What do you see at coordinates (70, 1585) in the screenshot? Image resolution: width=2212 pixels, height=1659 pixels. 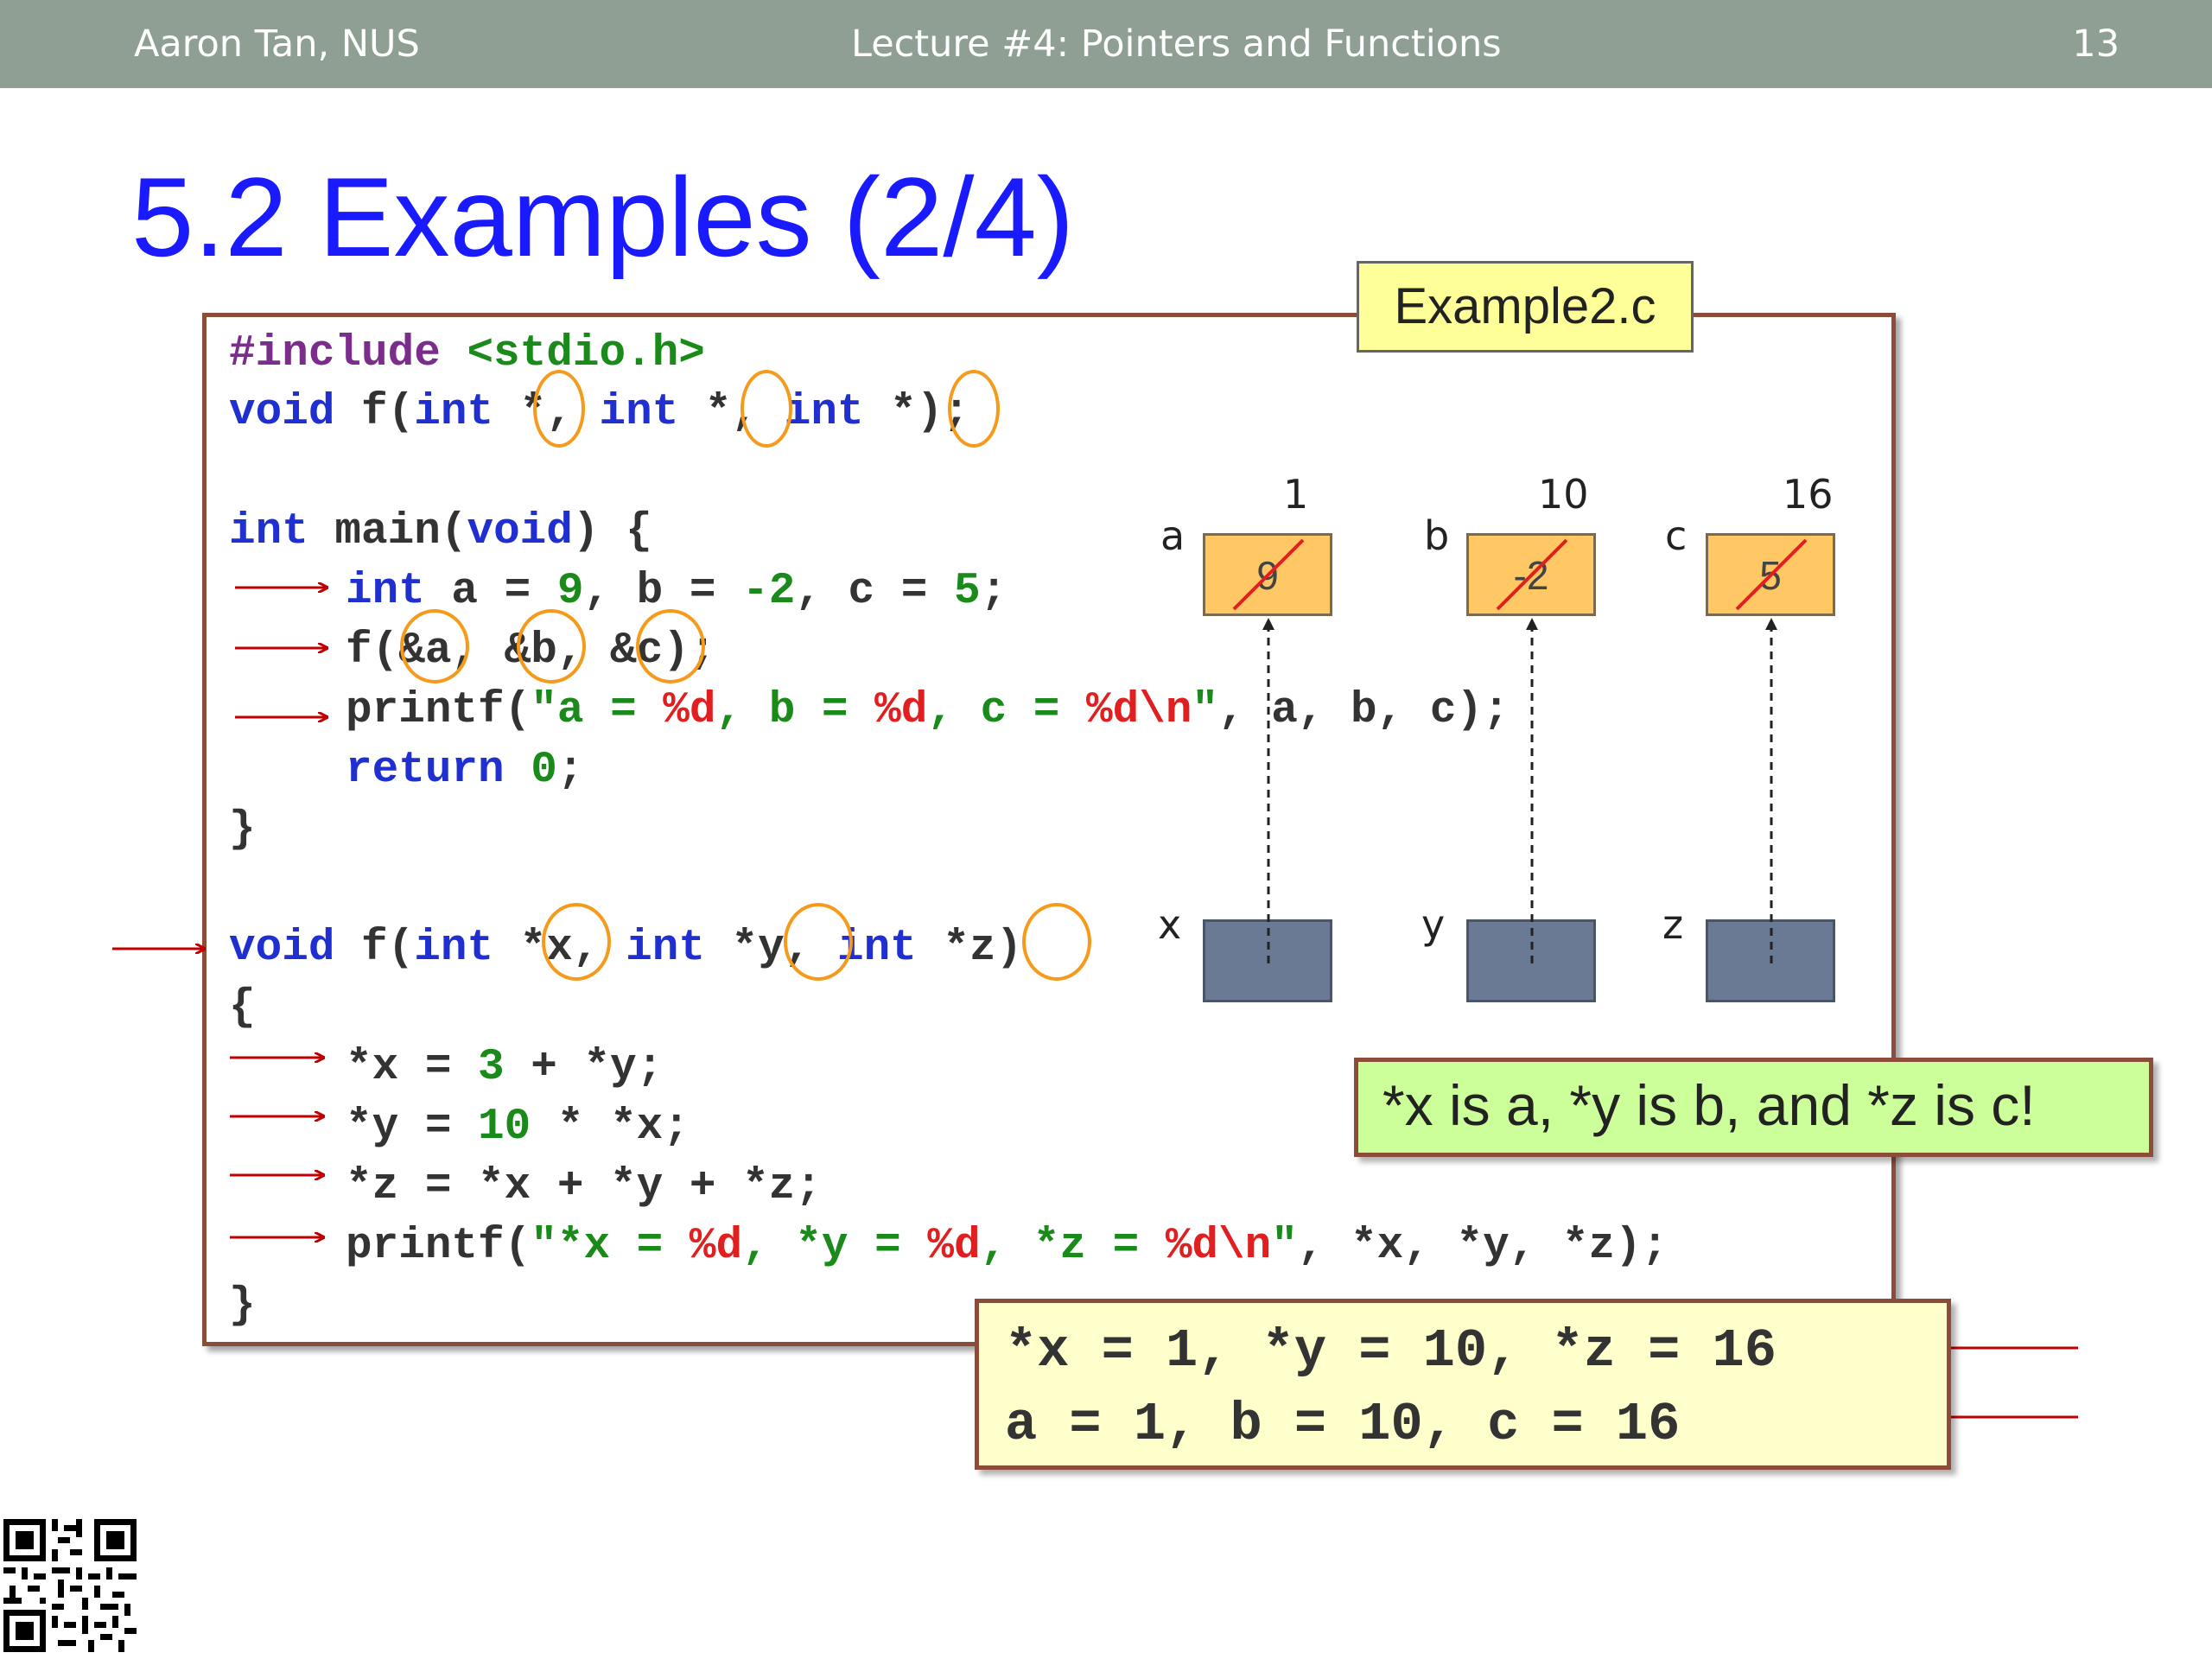 I see `qr-code-icon` at bounding box center [70, 1585].